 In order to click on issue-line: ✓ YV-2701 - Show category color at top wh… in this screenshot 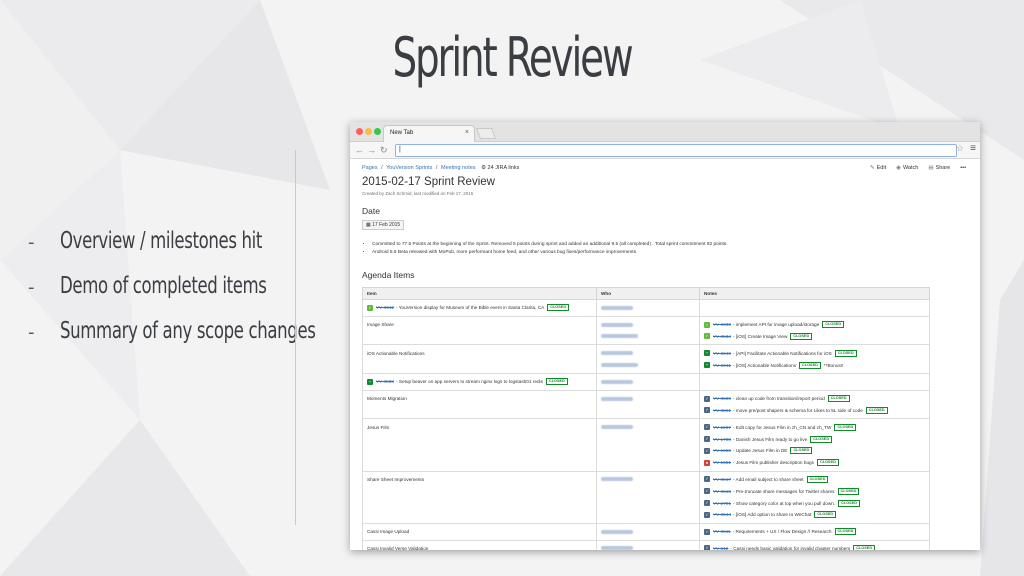, I will do `click(814, 503)`.